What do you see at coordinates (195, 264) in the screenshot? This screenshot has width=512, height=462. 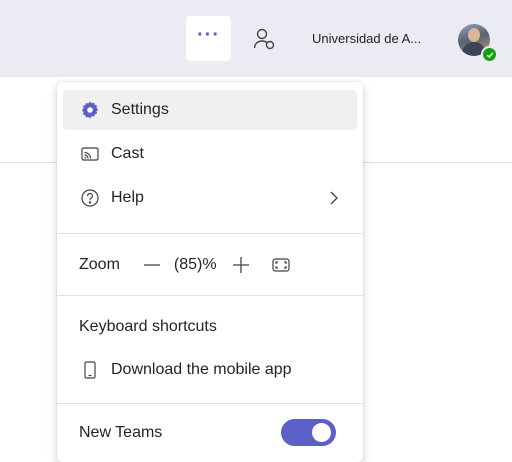 I see `zoom-value: (85)%` at bounding box center [195, 264].